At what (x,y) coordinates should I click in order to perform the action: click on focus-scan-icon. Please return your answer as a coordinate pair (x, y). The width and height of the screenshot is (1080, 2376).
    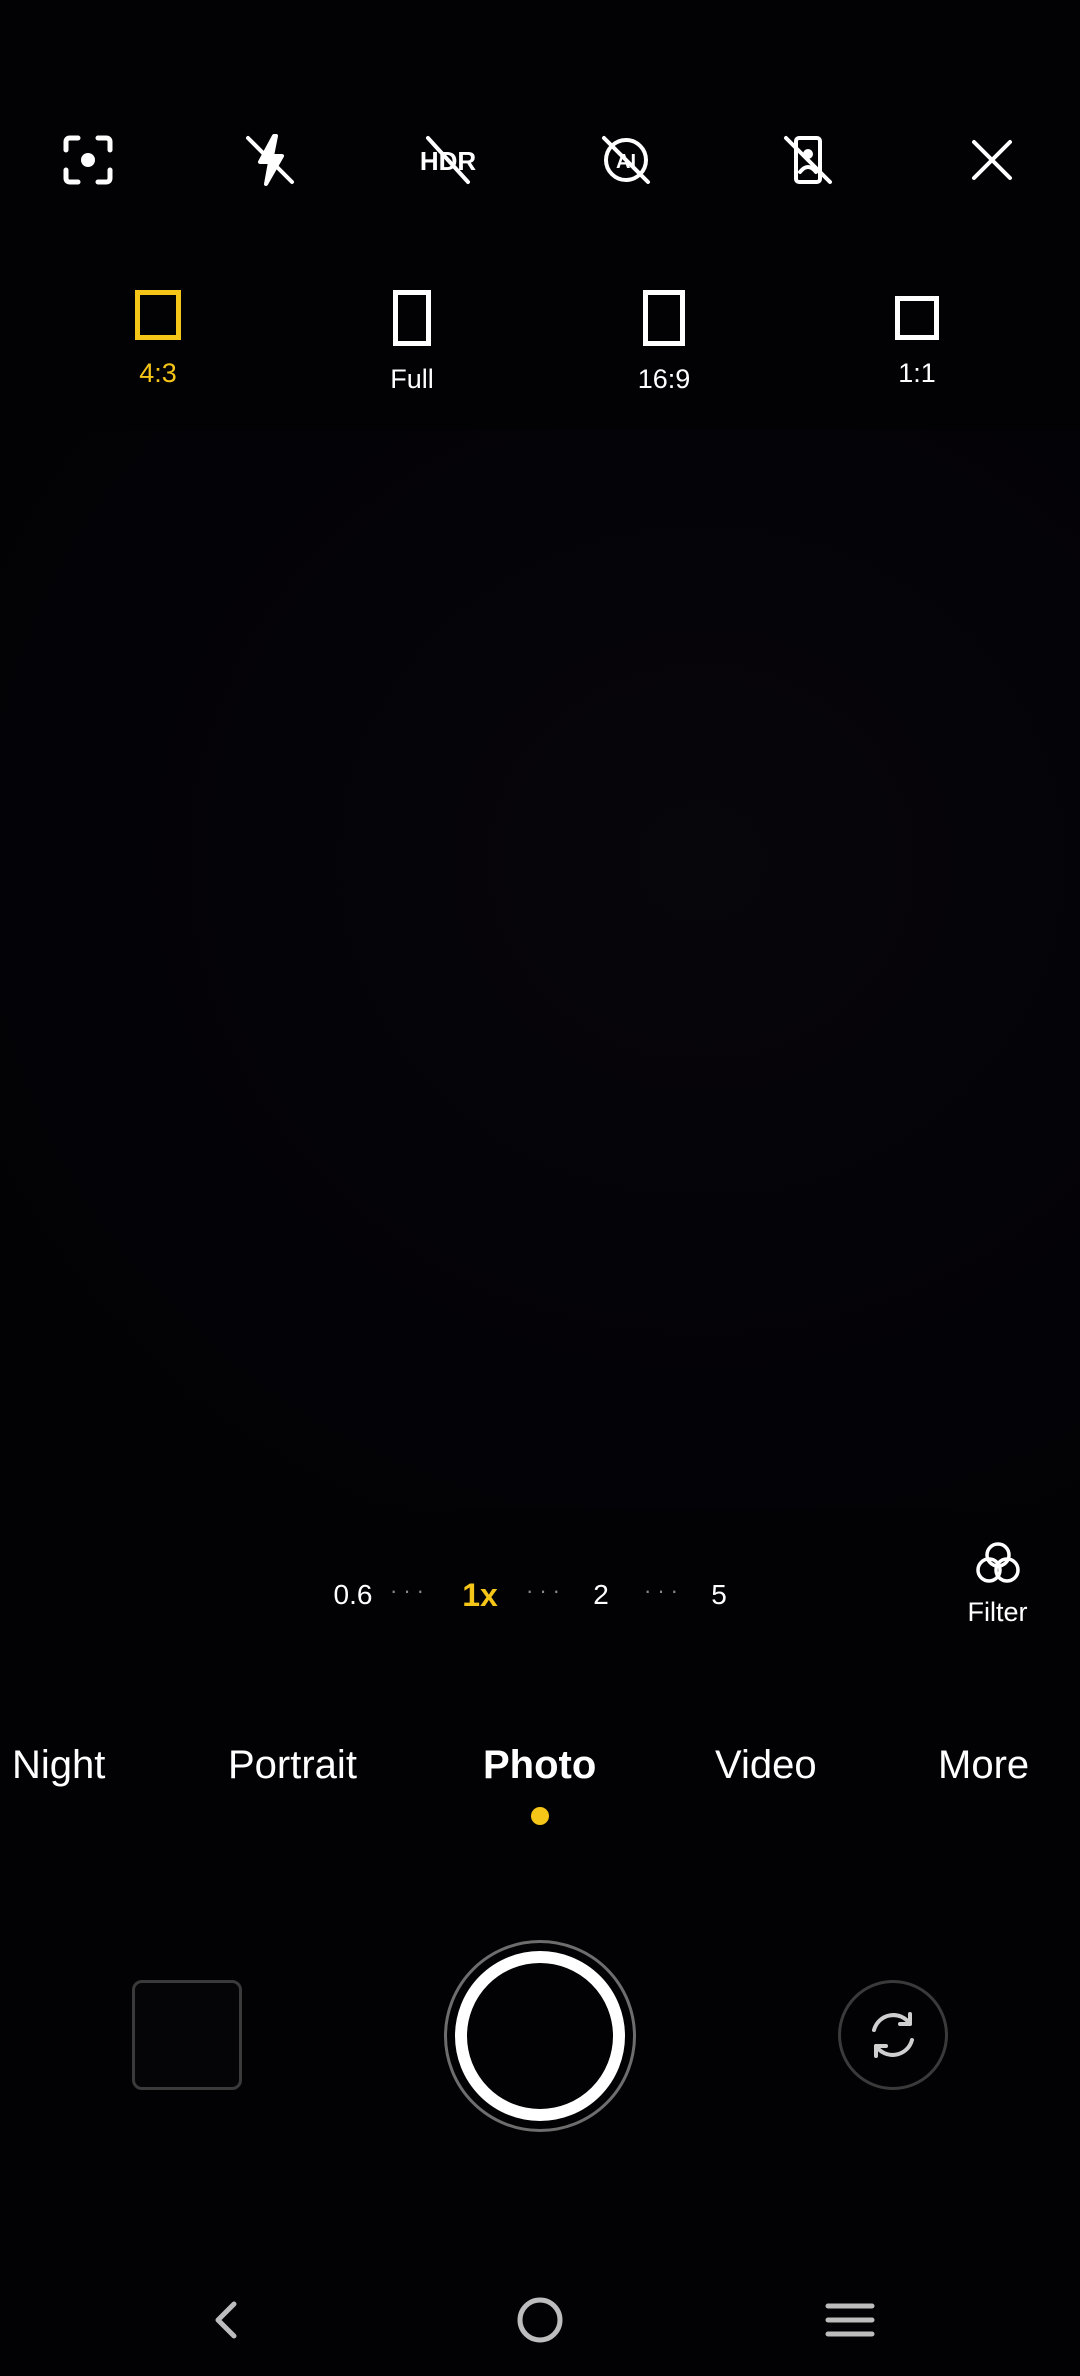
    Looking at the image, I should click on (88, 160).